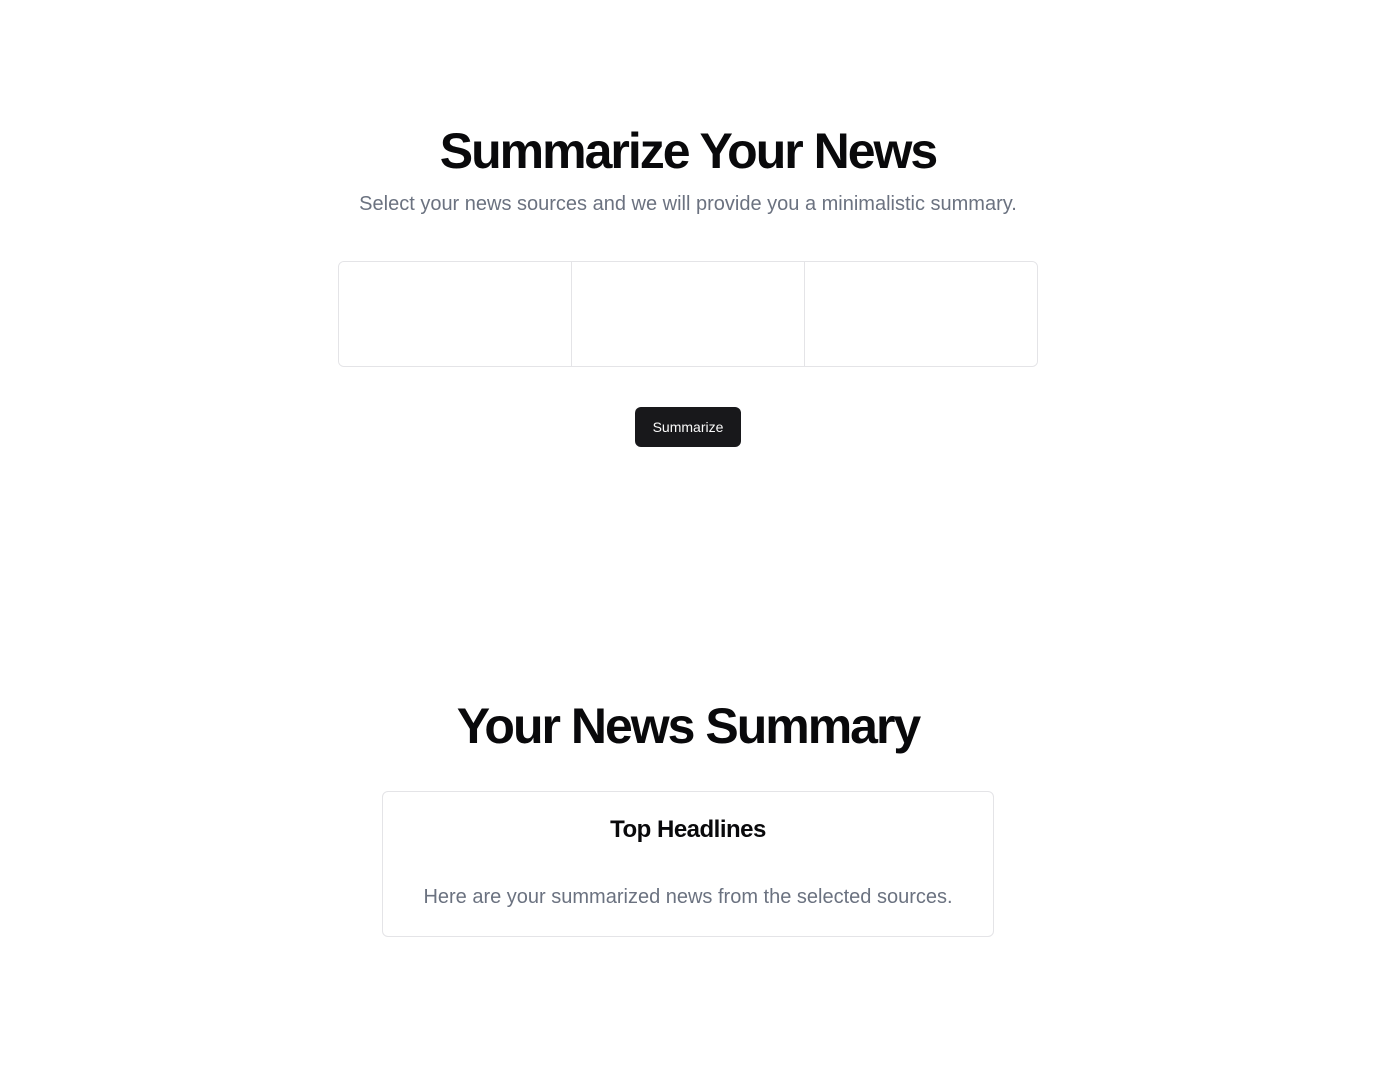  Describe the element at coordinates (688, 427) in the screenshot. I see `summarize-button: Summarize` at that location.